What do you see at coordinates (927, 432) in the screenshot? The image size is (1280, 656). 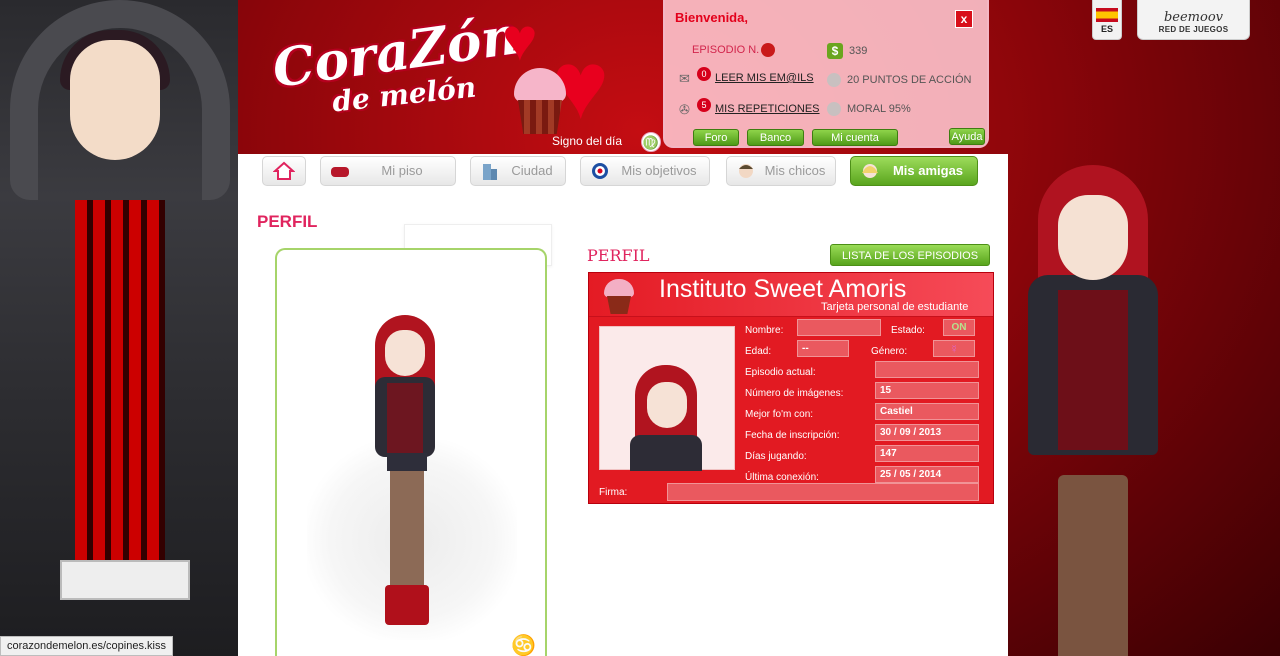 I see `signup-date-value: 30 / 09 / 2013` at bounding box center [927, 432].